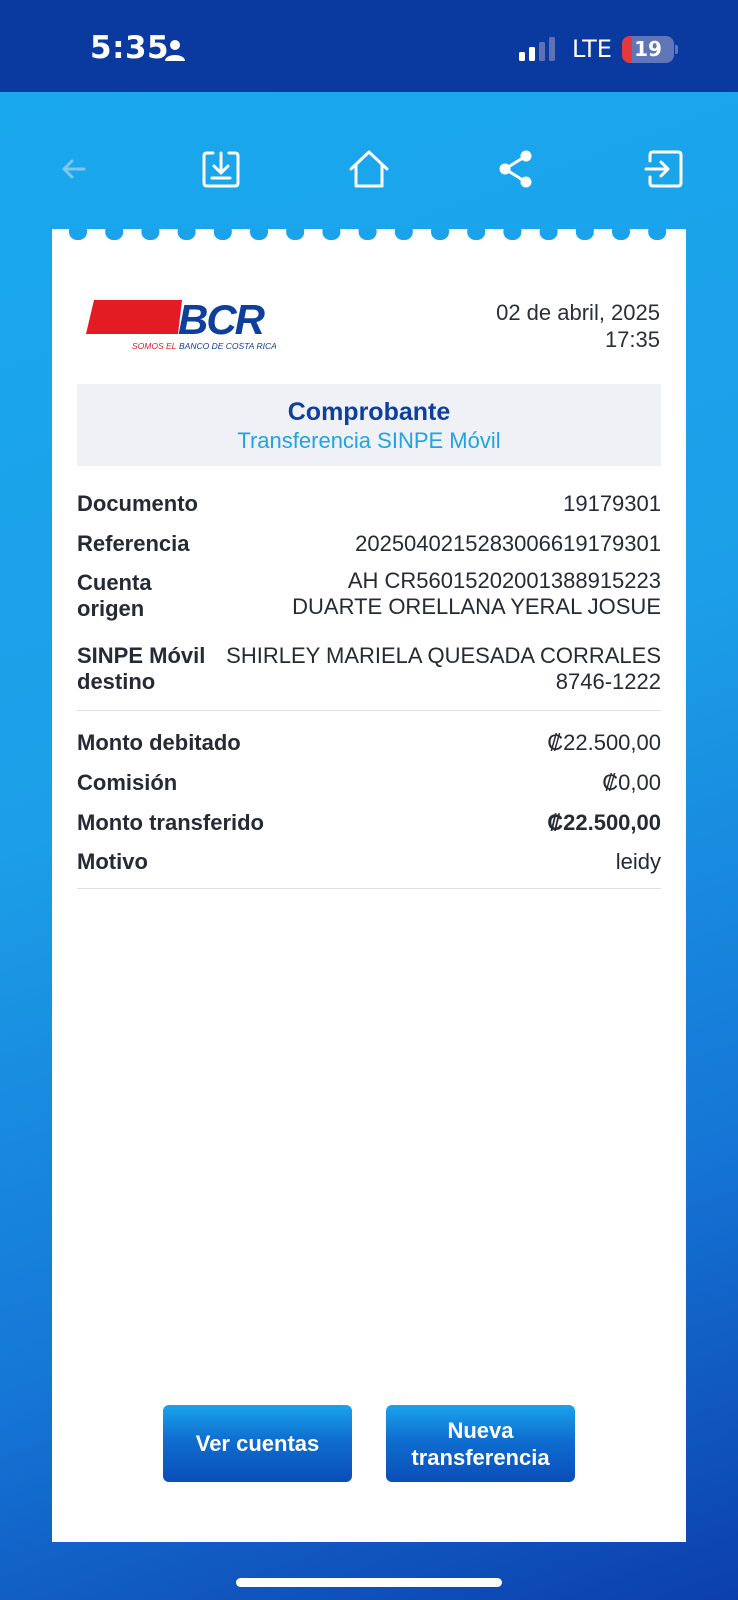 This screenshot has height=1600, width=738. What do you see at coordinates (133, 543) in the screenshot?
I see `referencia-label: Referencia` at bounding box center [133, 543].